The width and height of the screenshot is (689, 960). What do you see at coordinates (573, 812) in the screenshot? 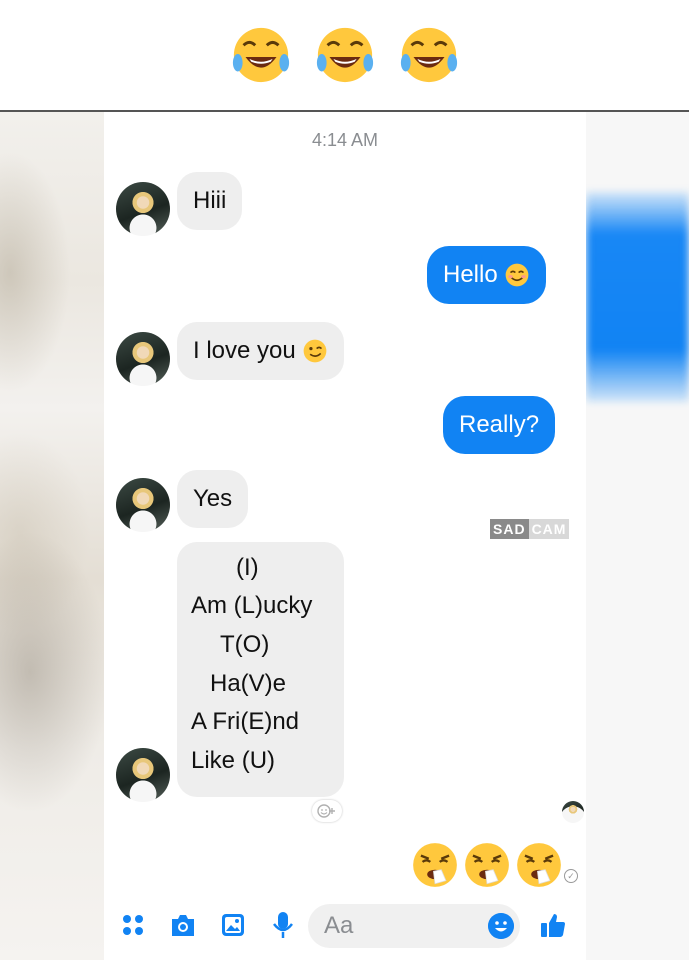
I see `seen-by-avatar` at bounding box center [573, 812].